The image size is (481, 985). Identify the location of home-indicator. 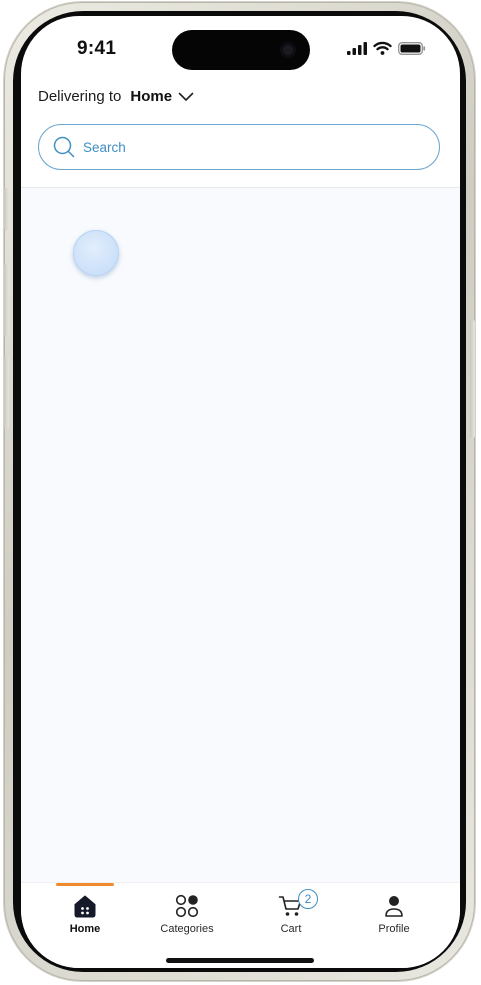
(240, 960).